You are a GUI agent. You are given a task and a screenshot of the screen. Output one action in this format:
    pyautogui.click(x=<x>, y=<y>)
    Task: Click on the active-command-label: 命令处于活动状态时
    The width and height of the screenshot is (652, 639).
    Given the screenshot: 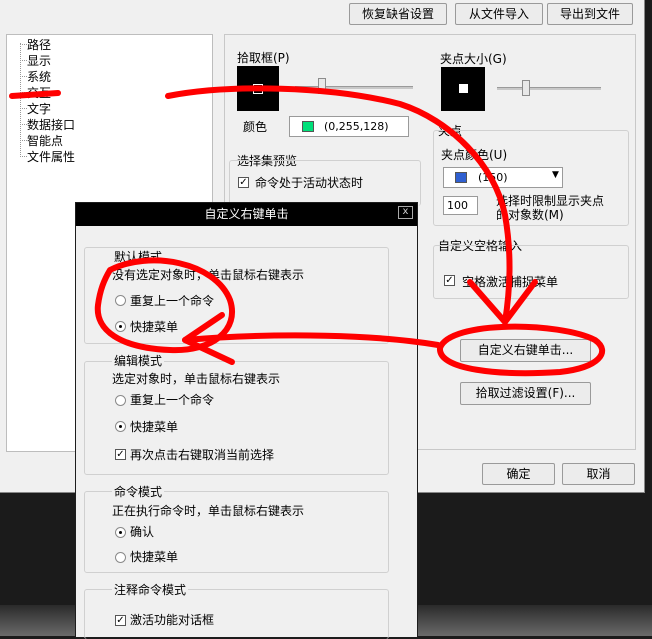 What is the action you would take?
    pyautogui.click(x=309, y=183)
    